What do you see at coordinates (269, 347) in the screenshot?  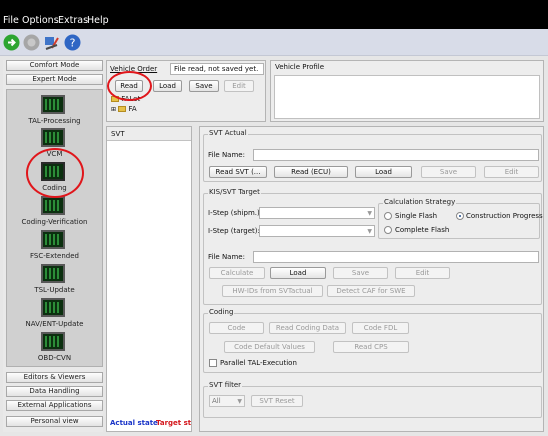 I see `code-default-values-button: Code Default Values` at bounding box center [269, 347].